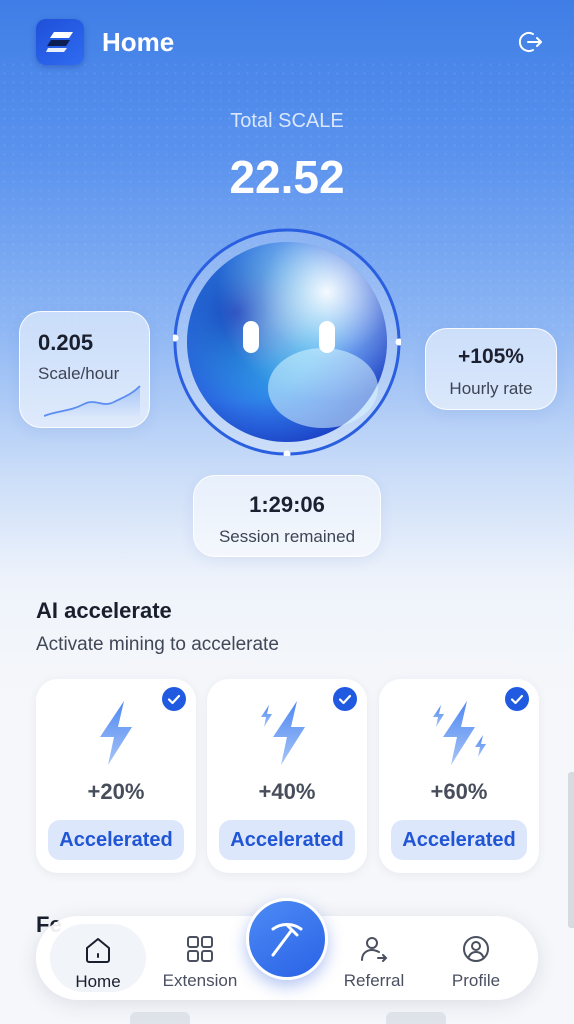 The width and height of the screenshot is (574, 1024). I want to click on section-subtitle: Activate mining to accelerate, so click(157, 644).